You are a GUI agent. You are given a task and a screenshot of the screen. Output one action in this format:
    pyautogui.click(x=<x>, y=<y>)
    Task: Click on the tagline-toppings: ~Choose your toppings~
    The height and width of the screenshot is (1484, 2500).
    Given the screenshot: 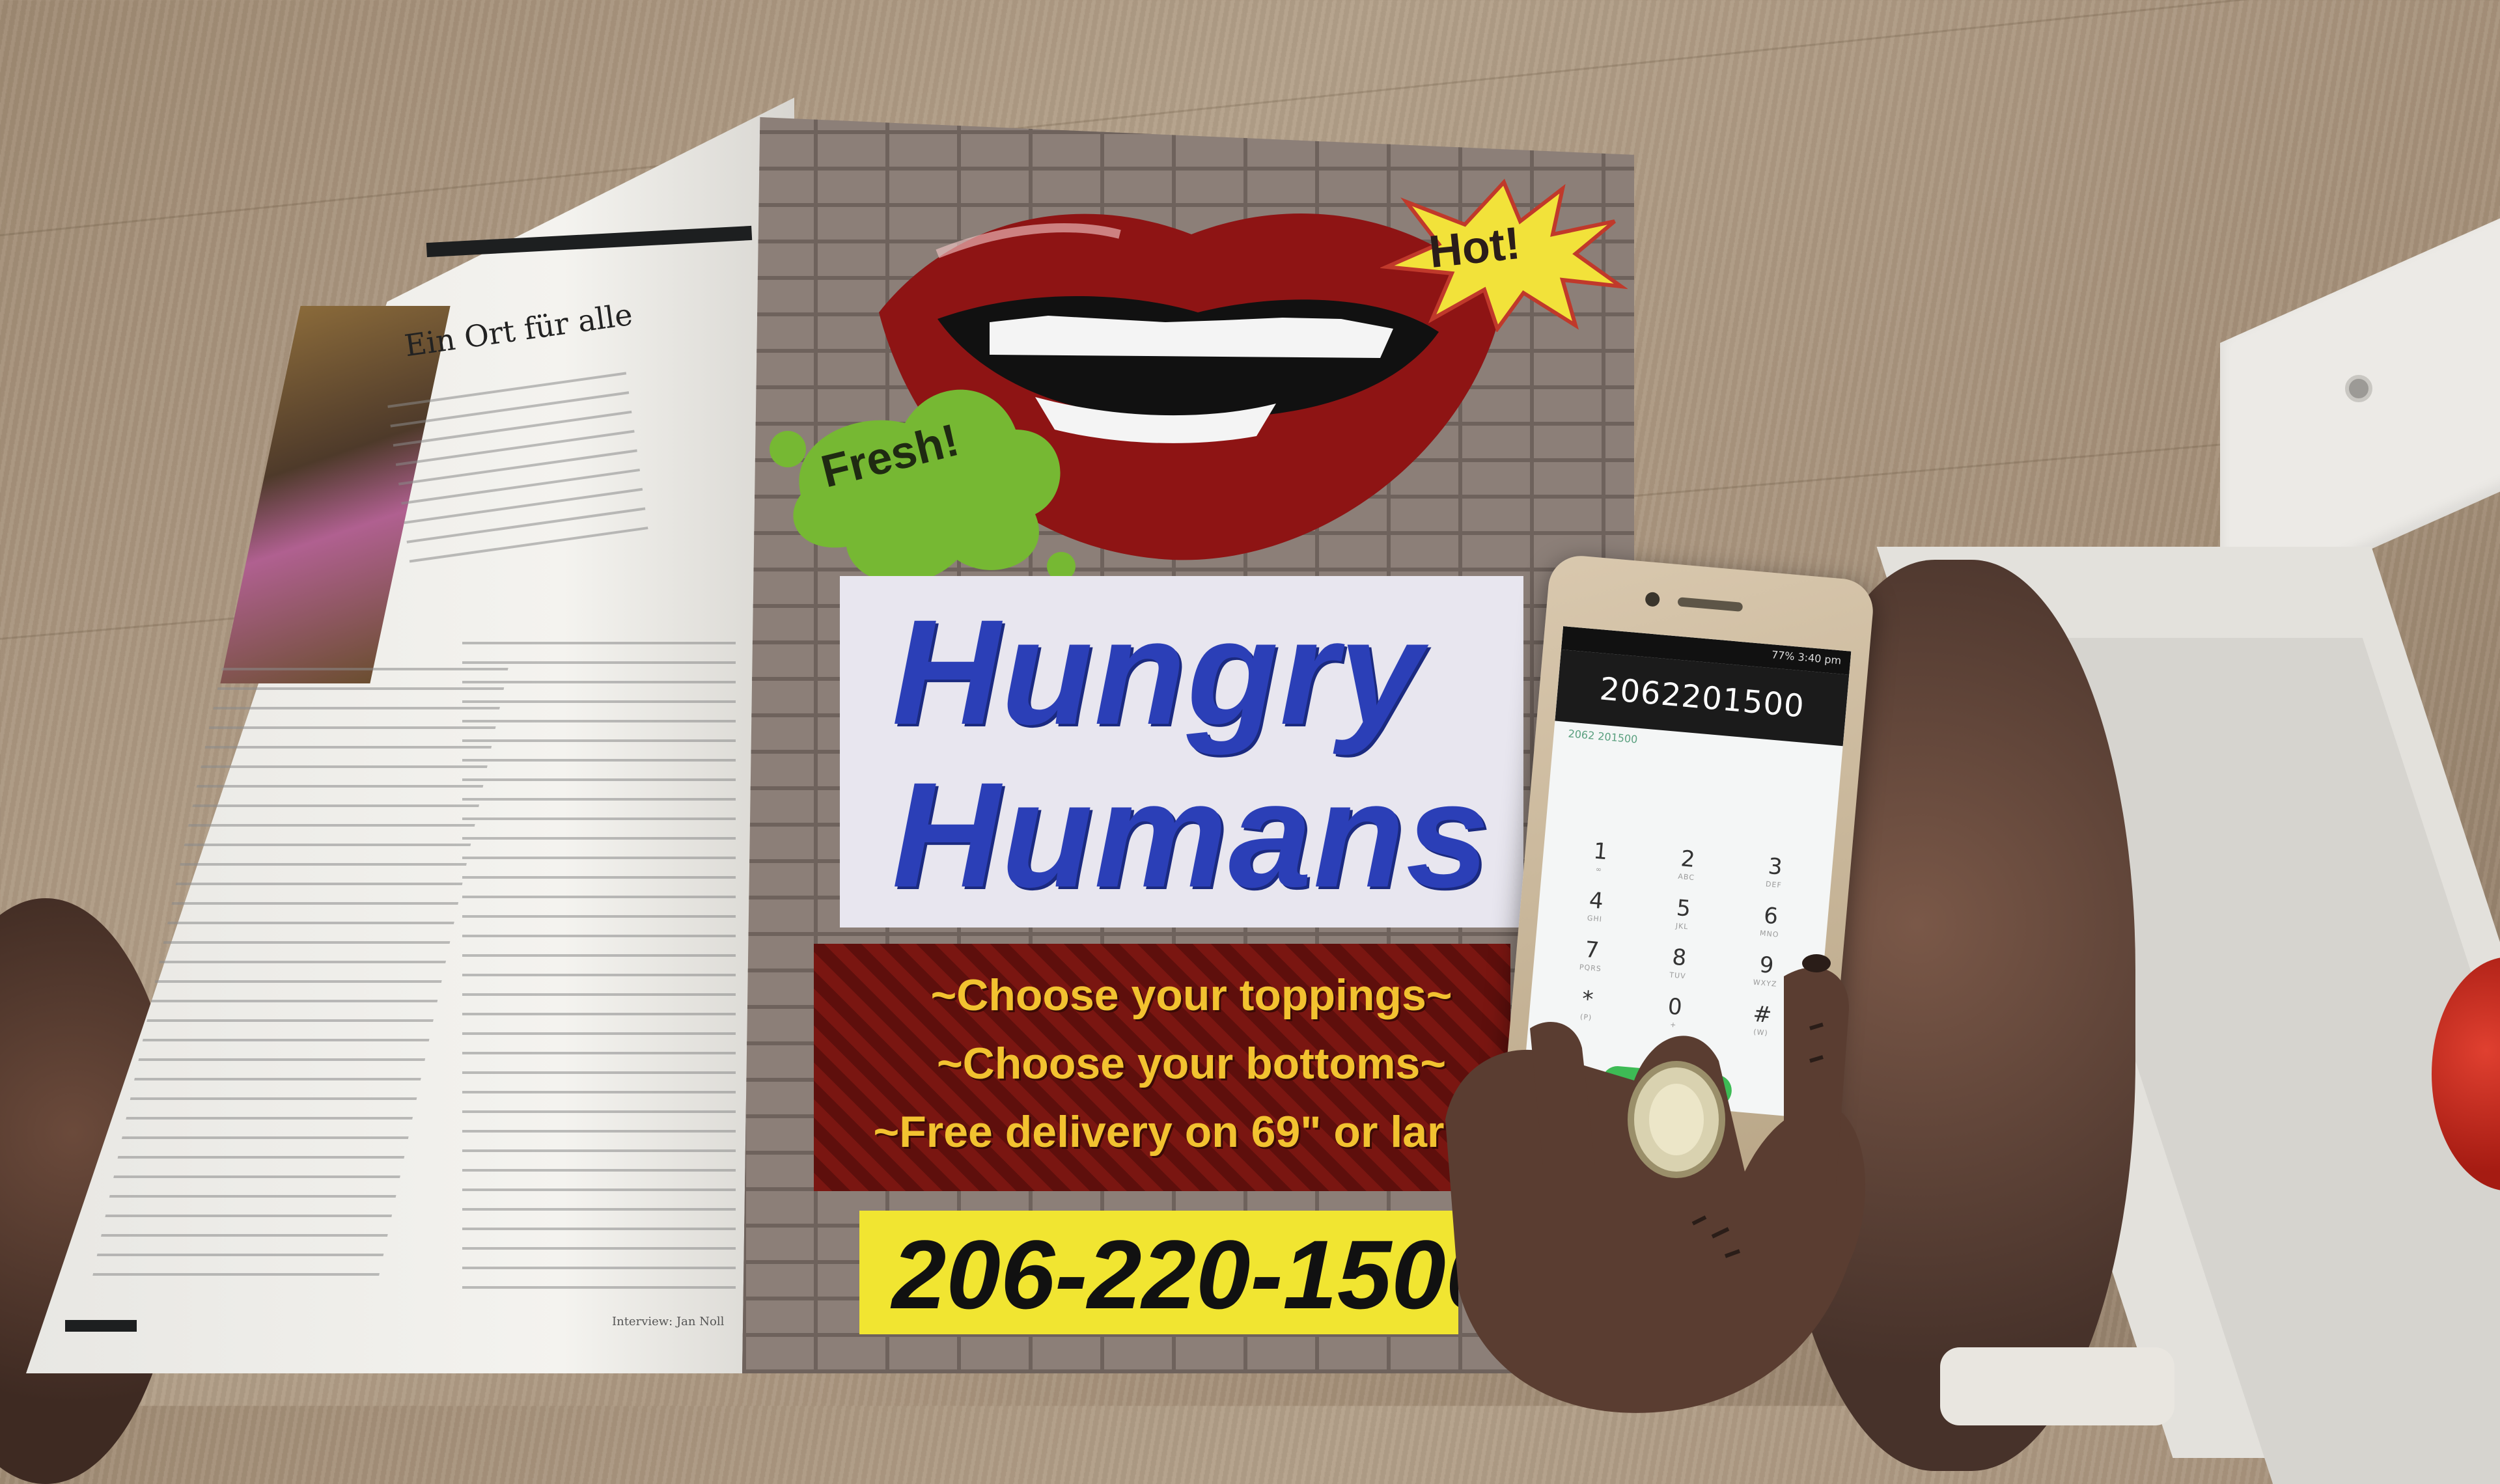 What is the action you would take?
    pyautogui.click(x=1191, y=995)
    